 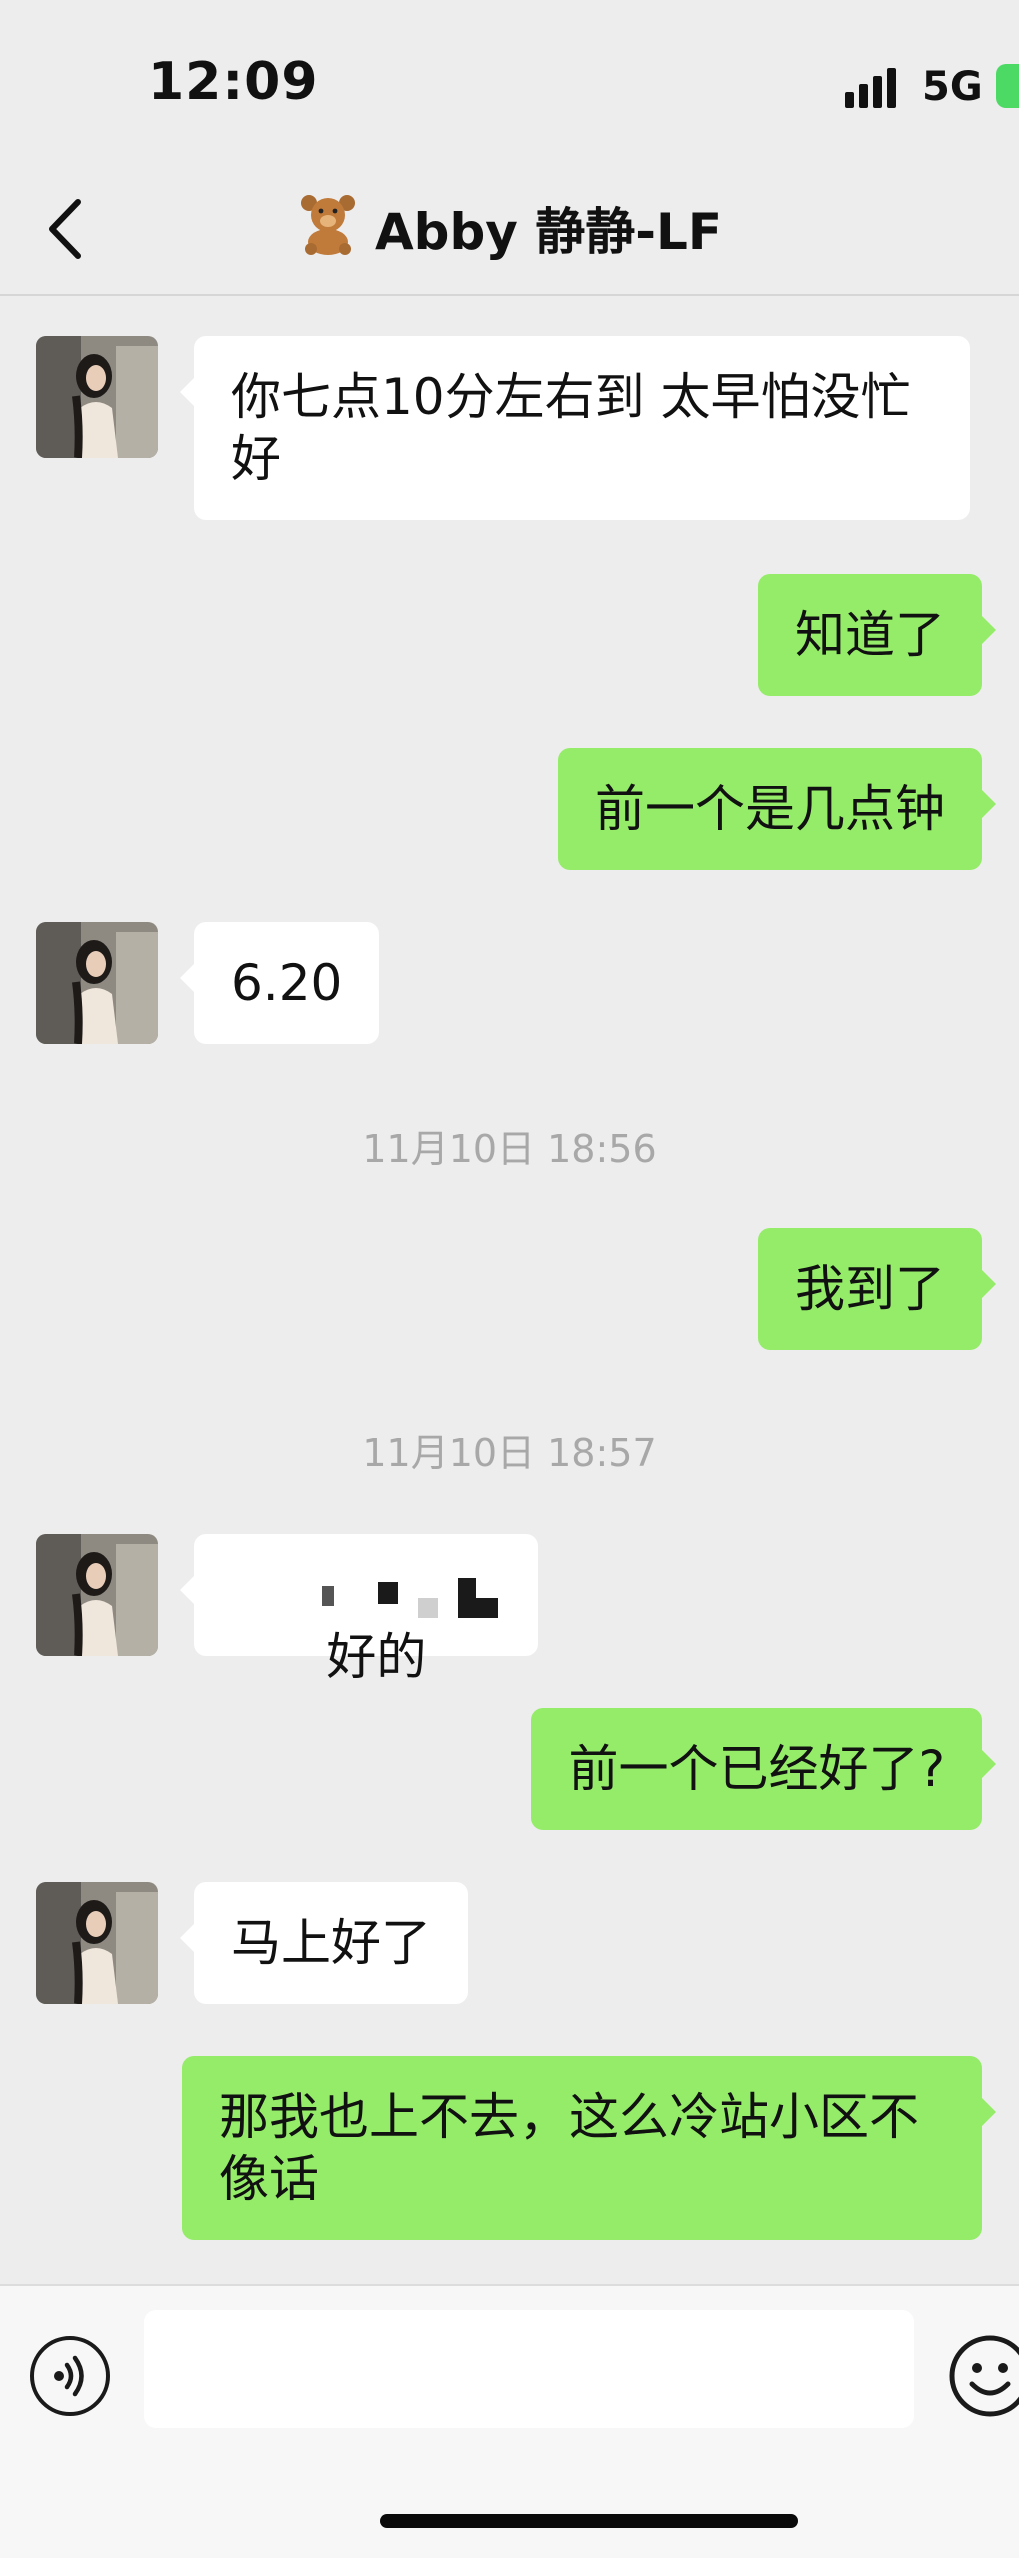 I want to click on chat-title: Abby 静静-LF, so click(x=509, y=229).